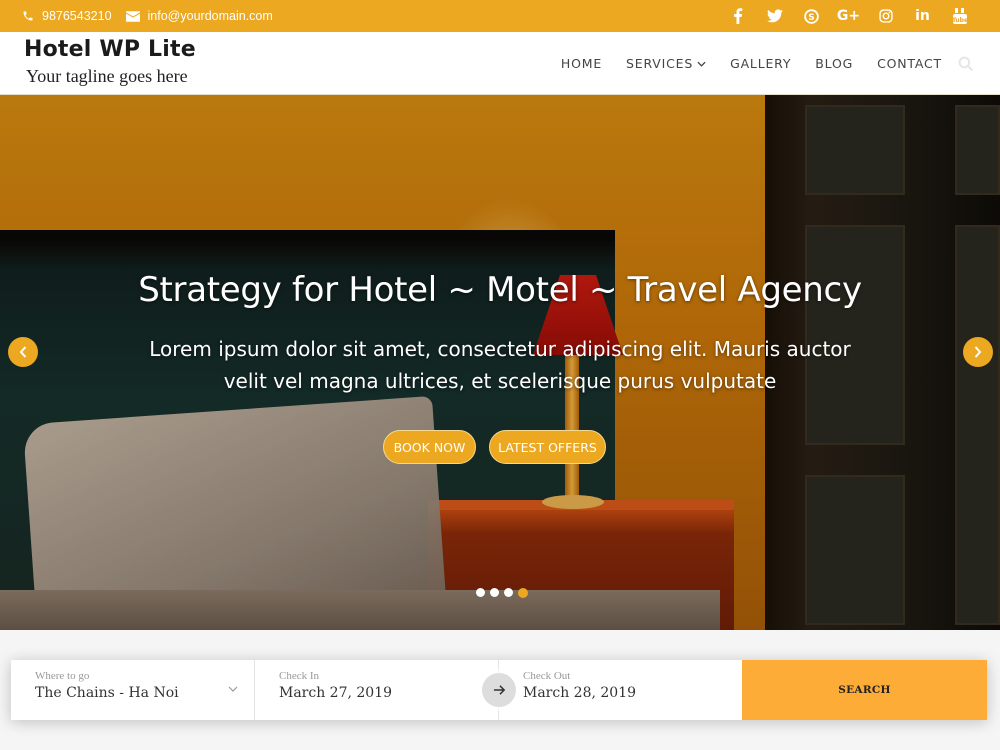  I want to click on slider-next-button, so click(978, 352).